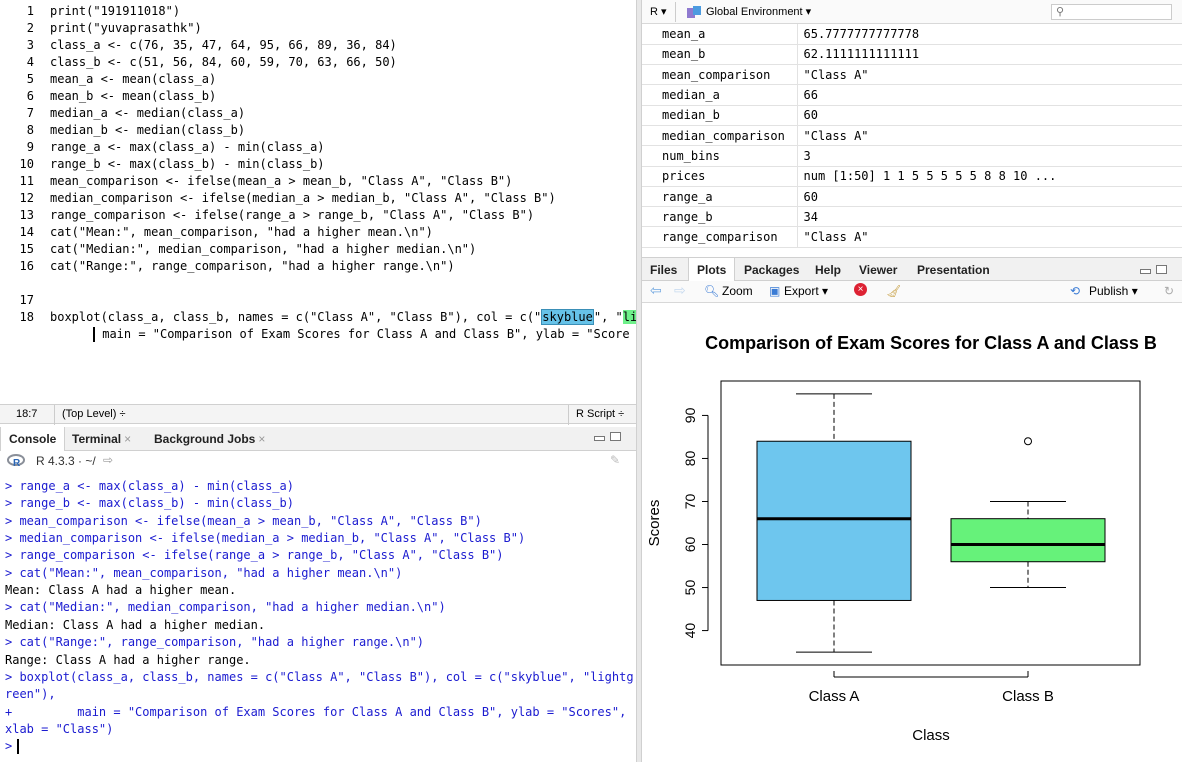 This screenshot has height=762, width=1182. I want to click on line-number: 1, so click(30, 11).